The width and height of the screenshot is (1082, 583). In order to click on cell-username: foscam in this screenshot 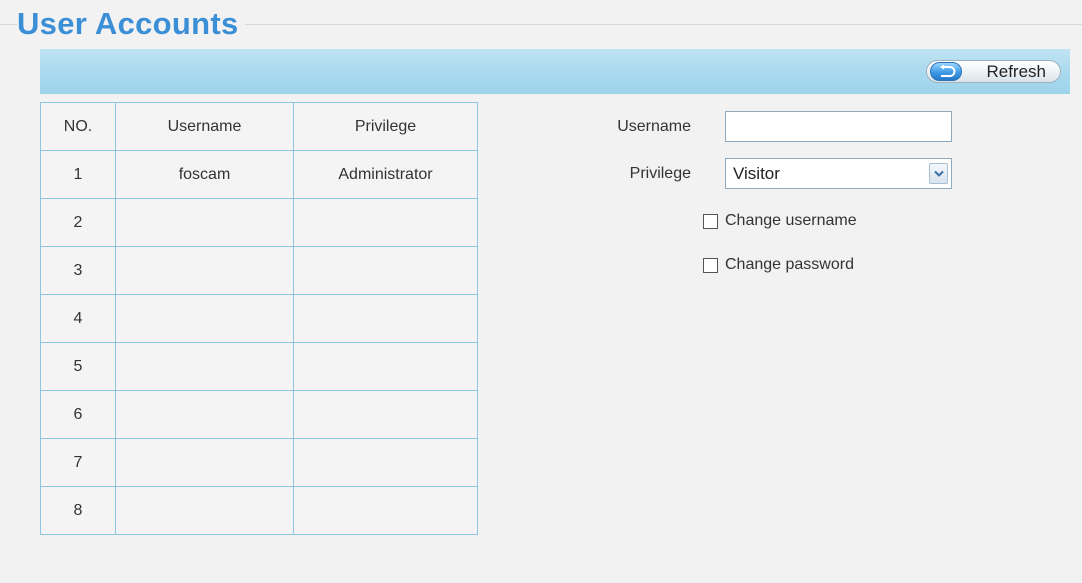, I will do `click(204, 174)`.